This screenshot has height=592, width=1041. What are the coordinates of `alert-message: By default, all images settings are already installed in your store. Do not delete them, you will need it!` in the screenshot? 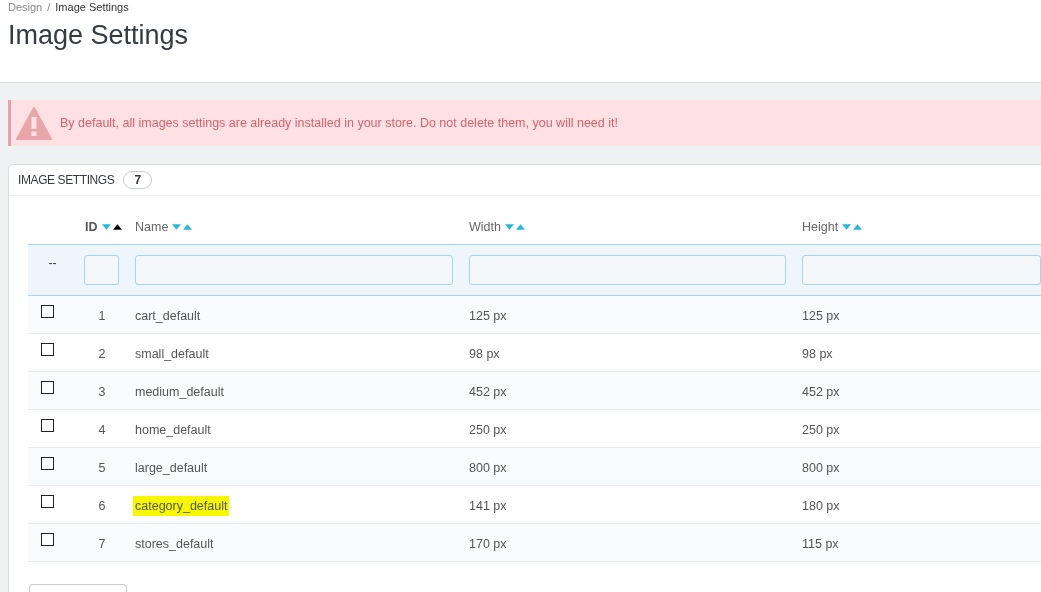 It's located at (339, 123).